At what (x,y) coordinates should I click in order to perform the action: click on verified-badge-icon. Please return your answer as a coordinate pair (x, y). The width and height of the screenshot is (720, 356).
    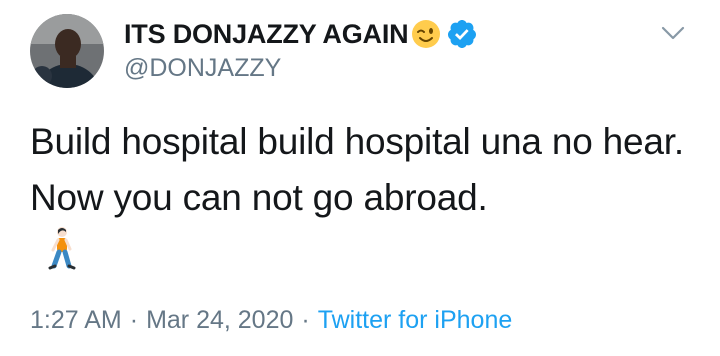
    Looking at the image, I should click on (462, 34).